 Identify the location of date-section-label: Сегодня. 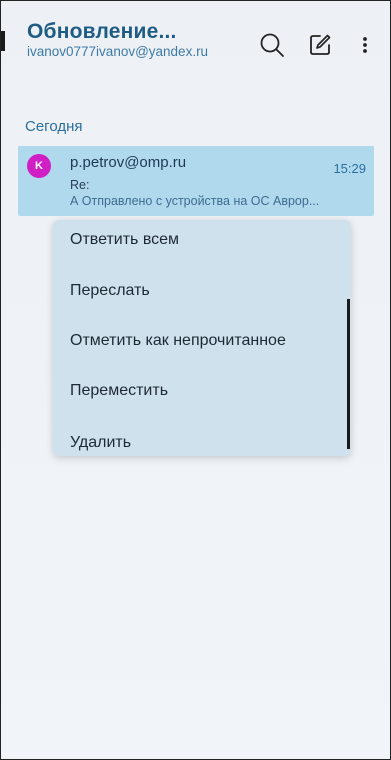
(54, 126).